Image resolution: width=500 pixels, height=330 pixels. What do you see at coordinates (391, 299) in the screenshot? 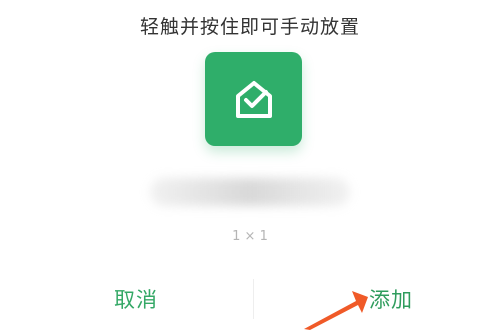
I see `add-button: 添加` at bounding box center [391, 299].